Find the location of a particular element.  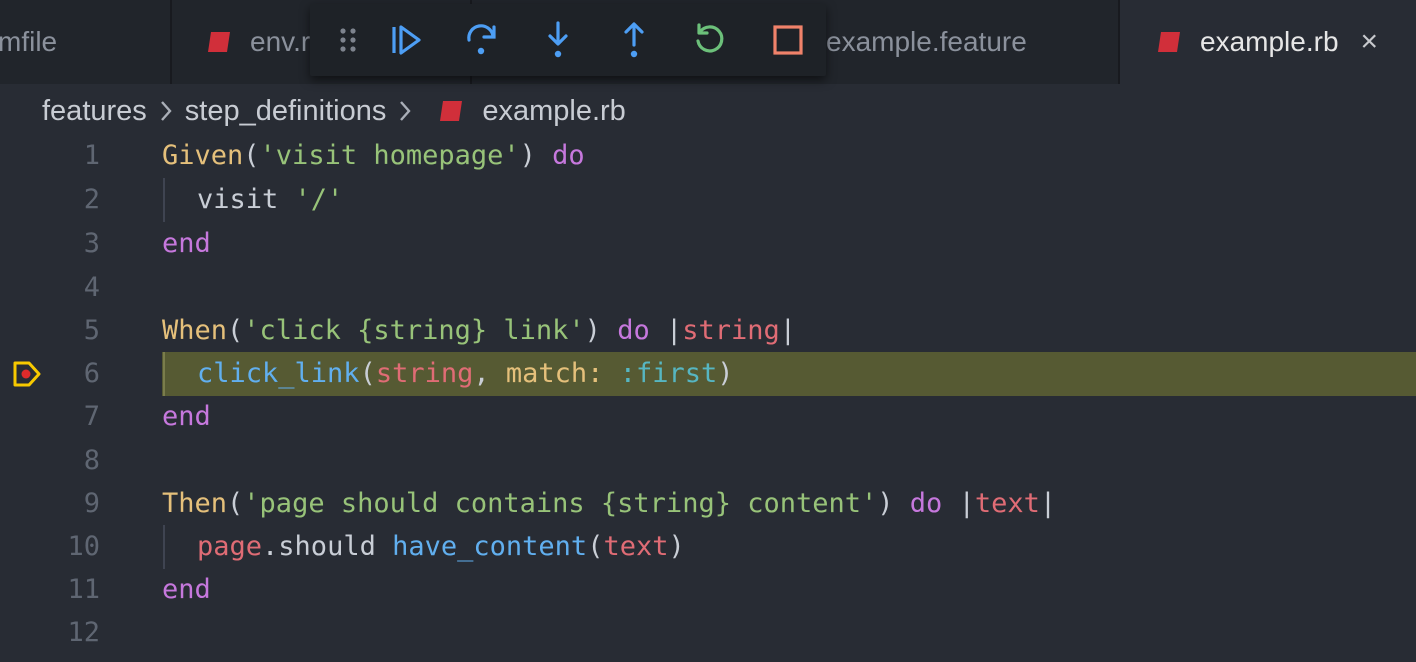

breadcrumb-item-step-definitions: step_definitions is located at coordinates (286, 111).